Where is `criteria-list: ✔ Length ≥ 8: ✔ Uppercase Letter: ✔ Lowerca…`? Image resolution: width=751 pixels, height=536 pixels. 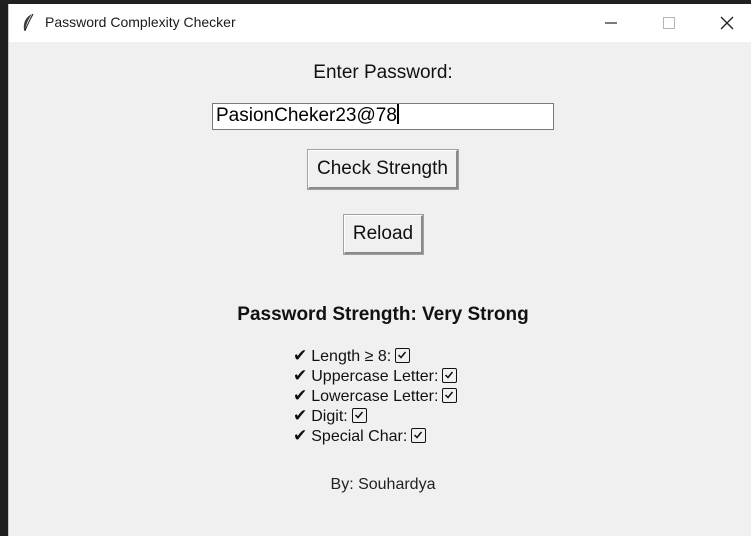
criteria-list: ✔ Length ≥ 8: ✔ Uppercase Letter: ✔ Lowerca… is located at coordinates (375, 396).